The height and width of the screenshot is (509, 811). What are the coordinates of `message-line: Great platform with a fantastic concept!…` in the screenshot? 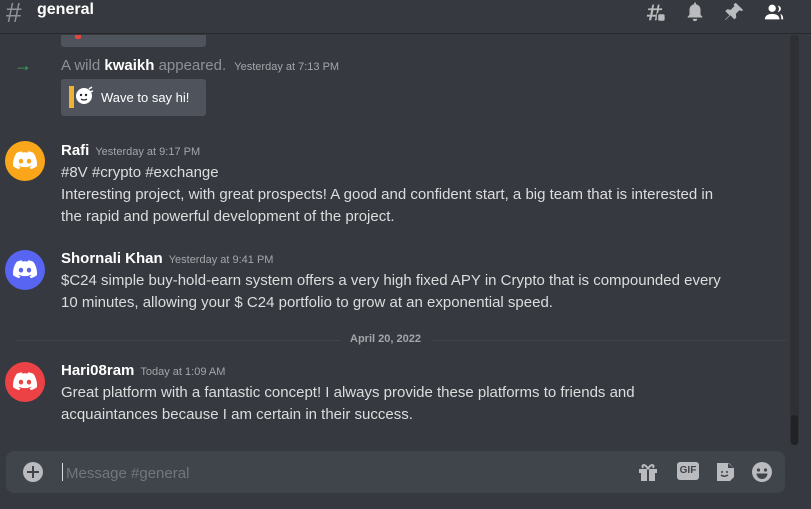 It's located at (348, 392).